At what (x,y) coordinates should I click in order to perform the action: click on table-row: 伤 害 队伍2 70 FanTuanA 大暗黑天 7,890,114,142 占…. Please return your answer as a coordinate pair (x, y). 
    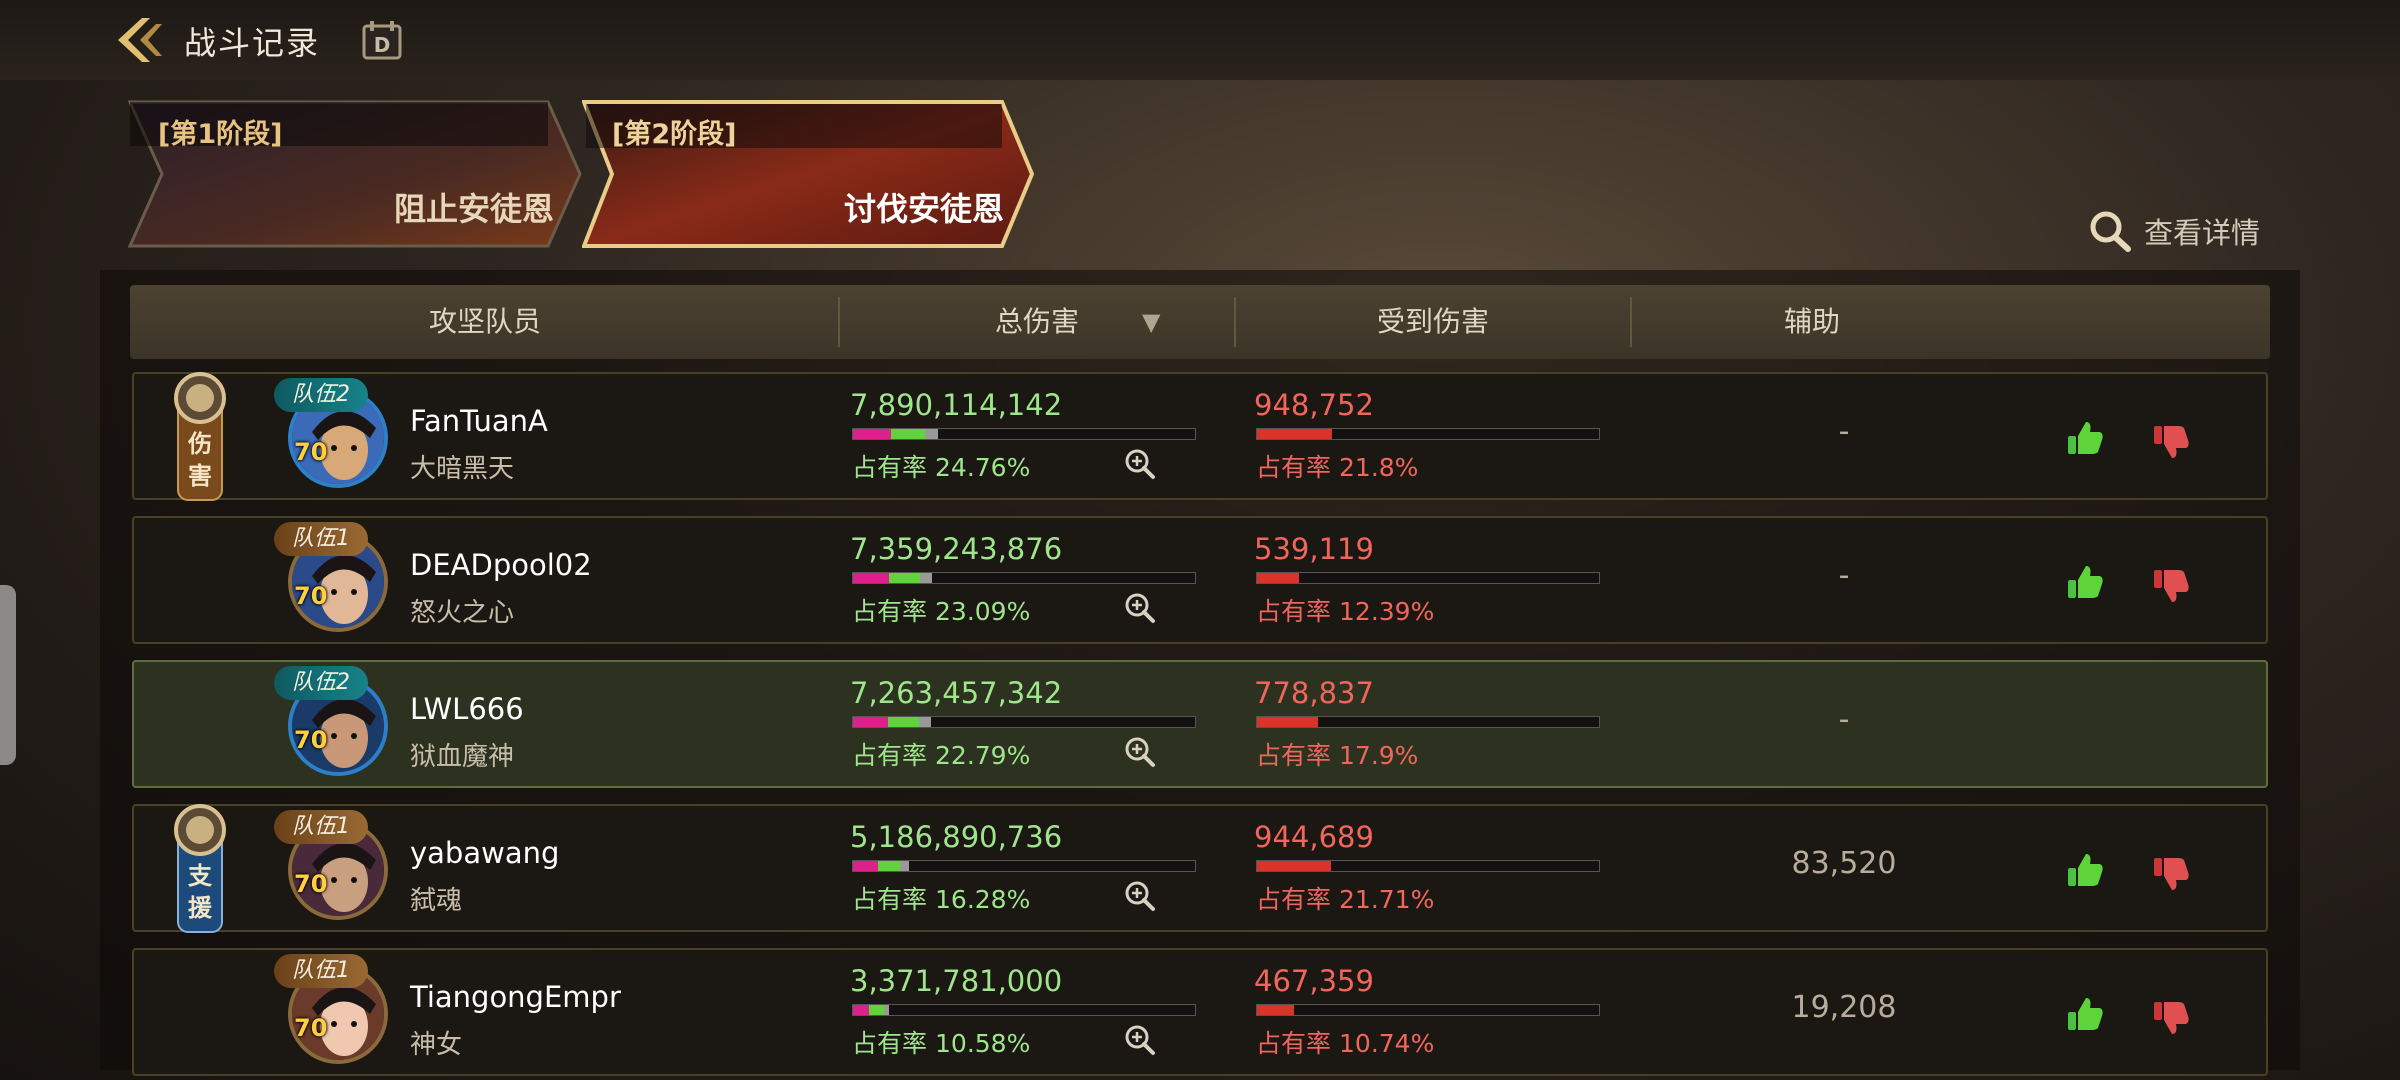
    Looking at the image, I should click on (1200, 436).